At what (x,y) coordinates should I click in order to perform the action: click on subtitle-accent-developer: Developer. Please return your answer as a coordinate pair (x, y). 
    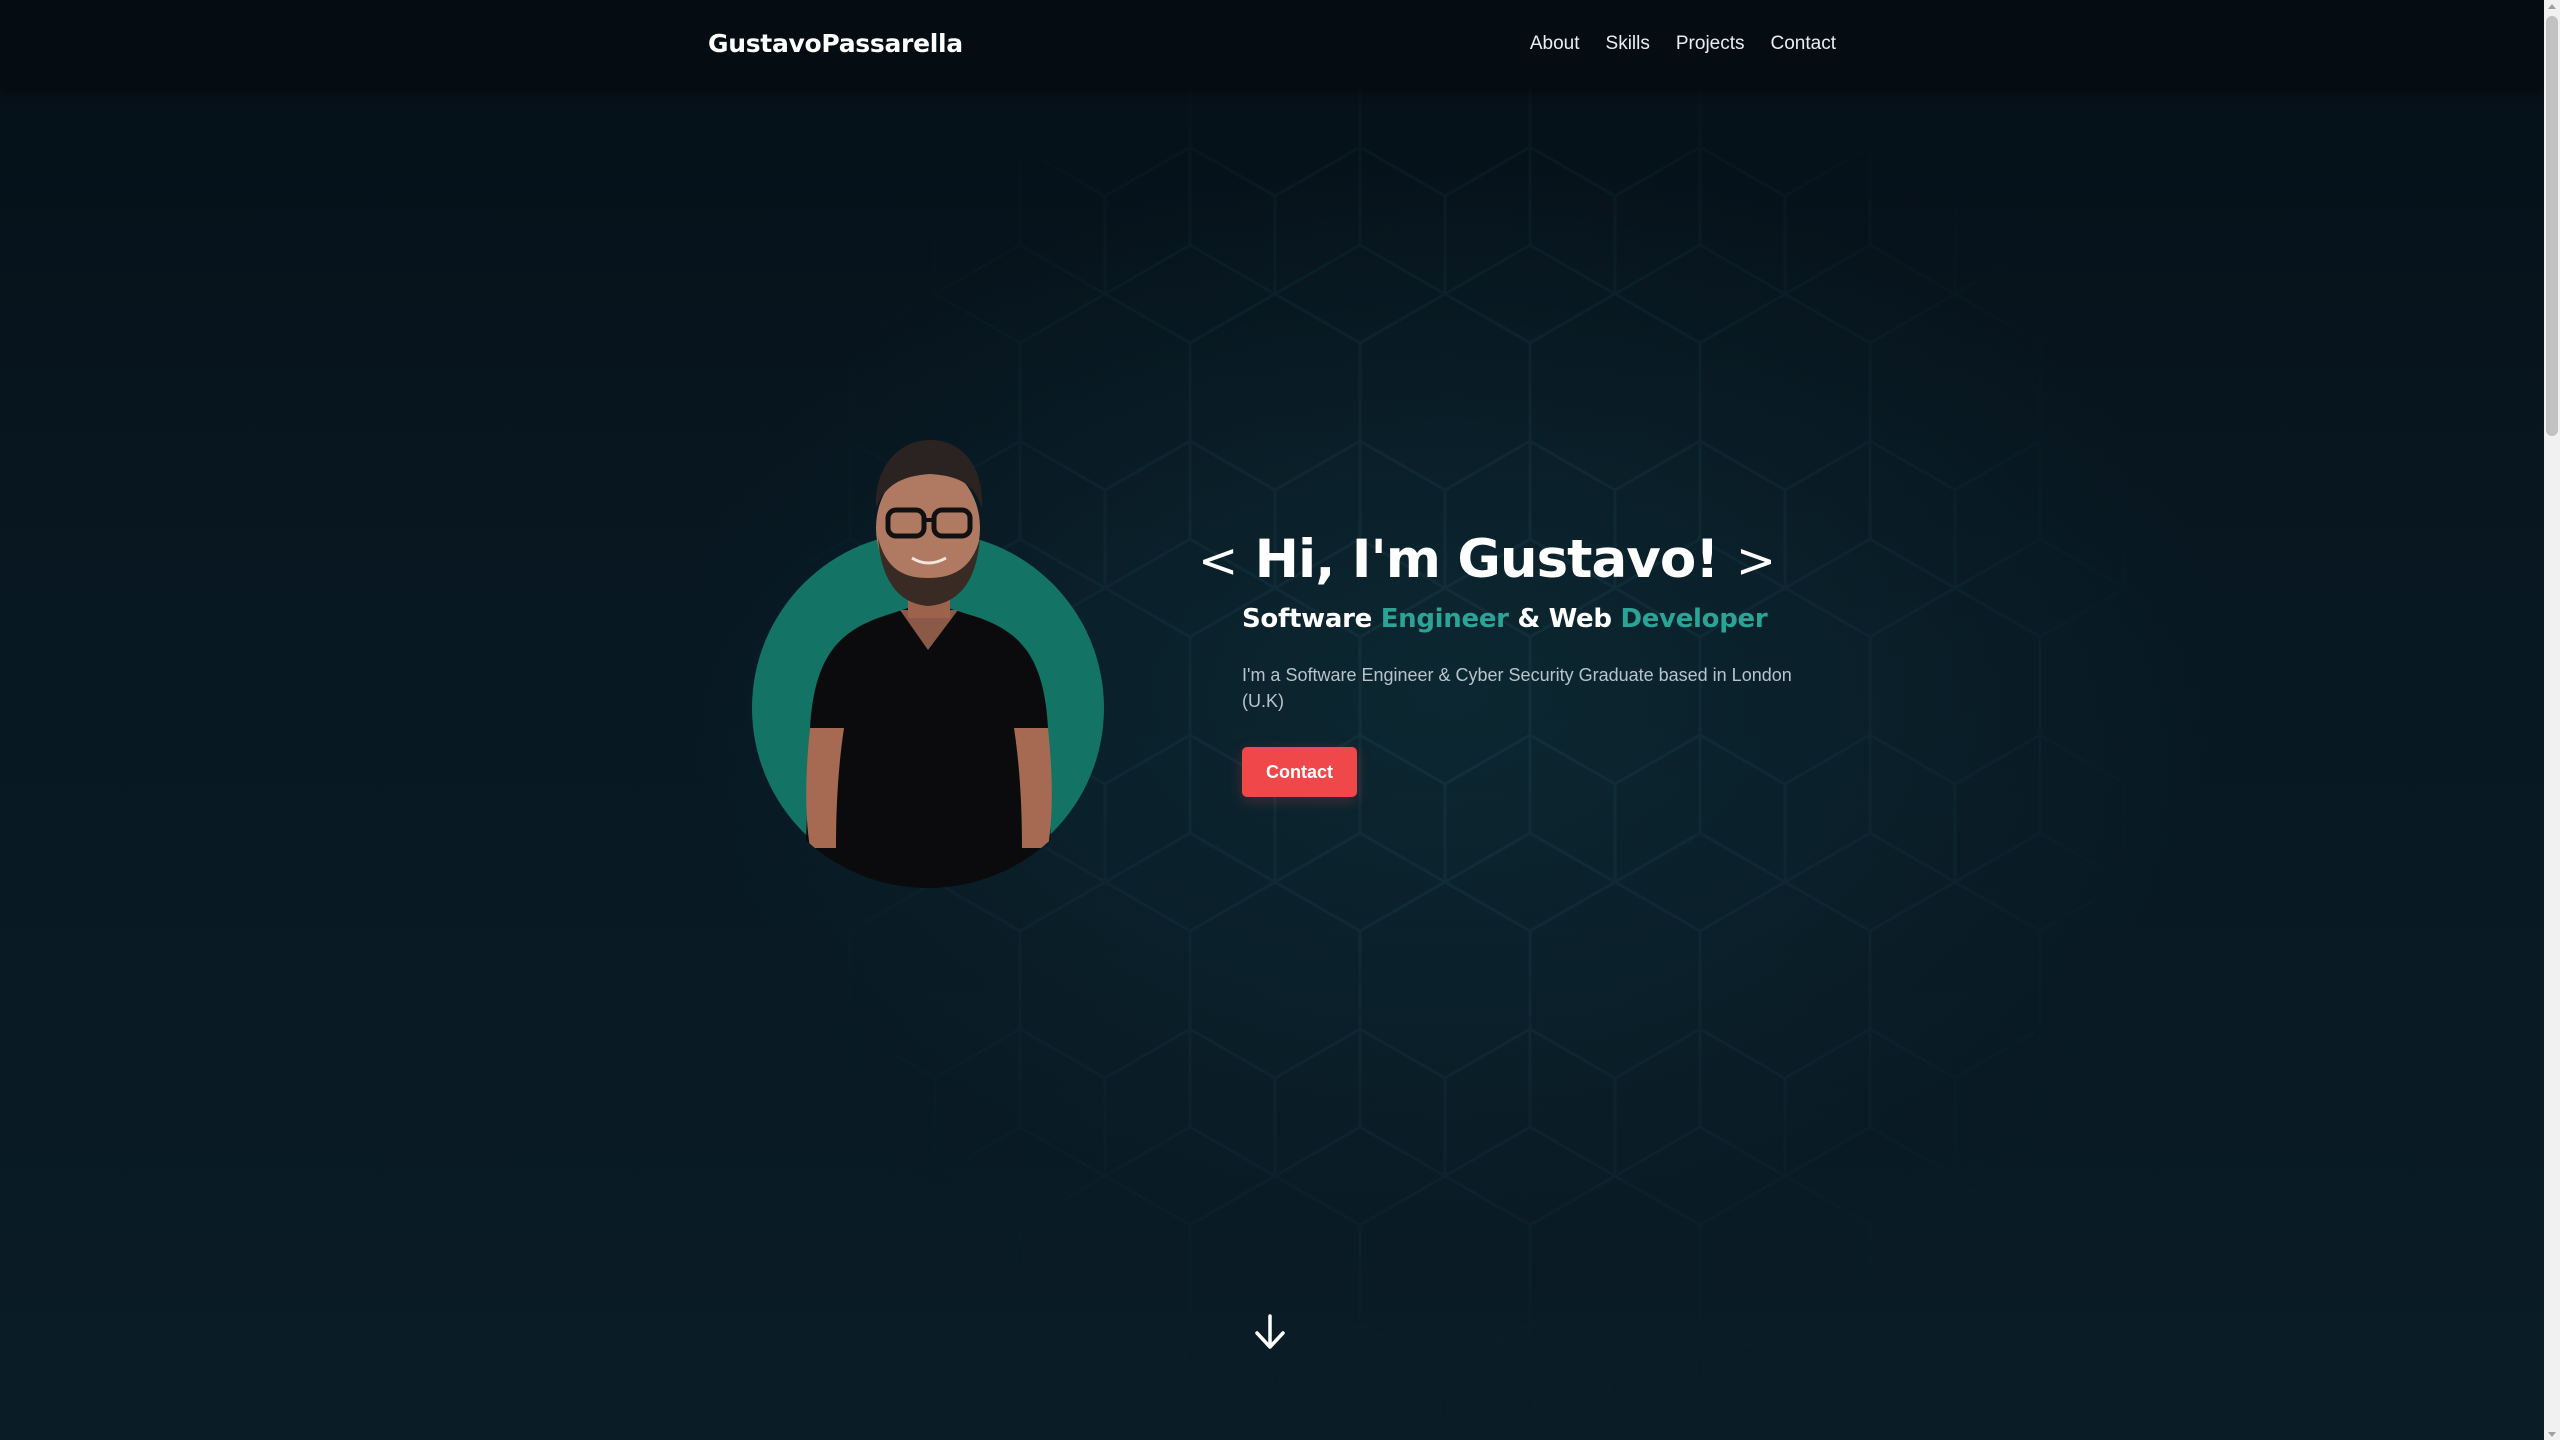
    Looking at the image, I should click on (1694, 619).